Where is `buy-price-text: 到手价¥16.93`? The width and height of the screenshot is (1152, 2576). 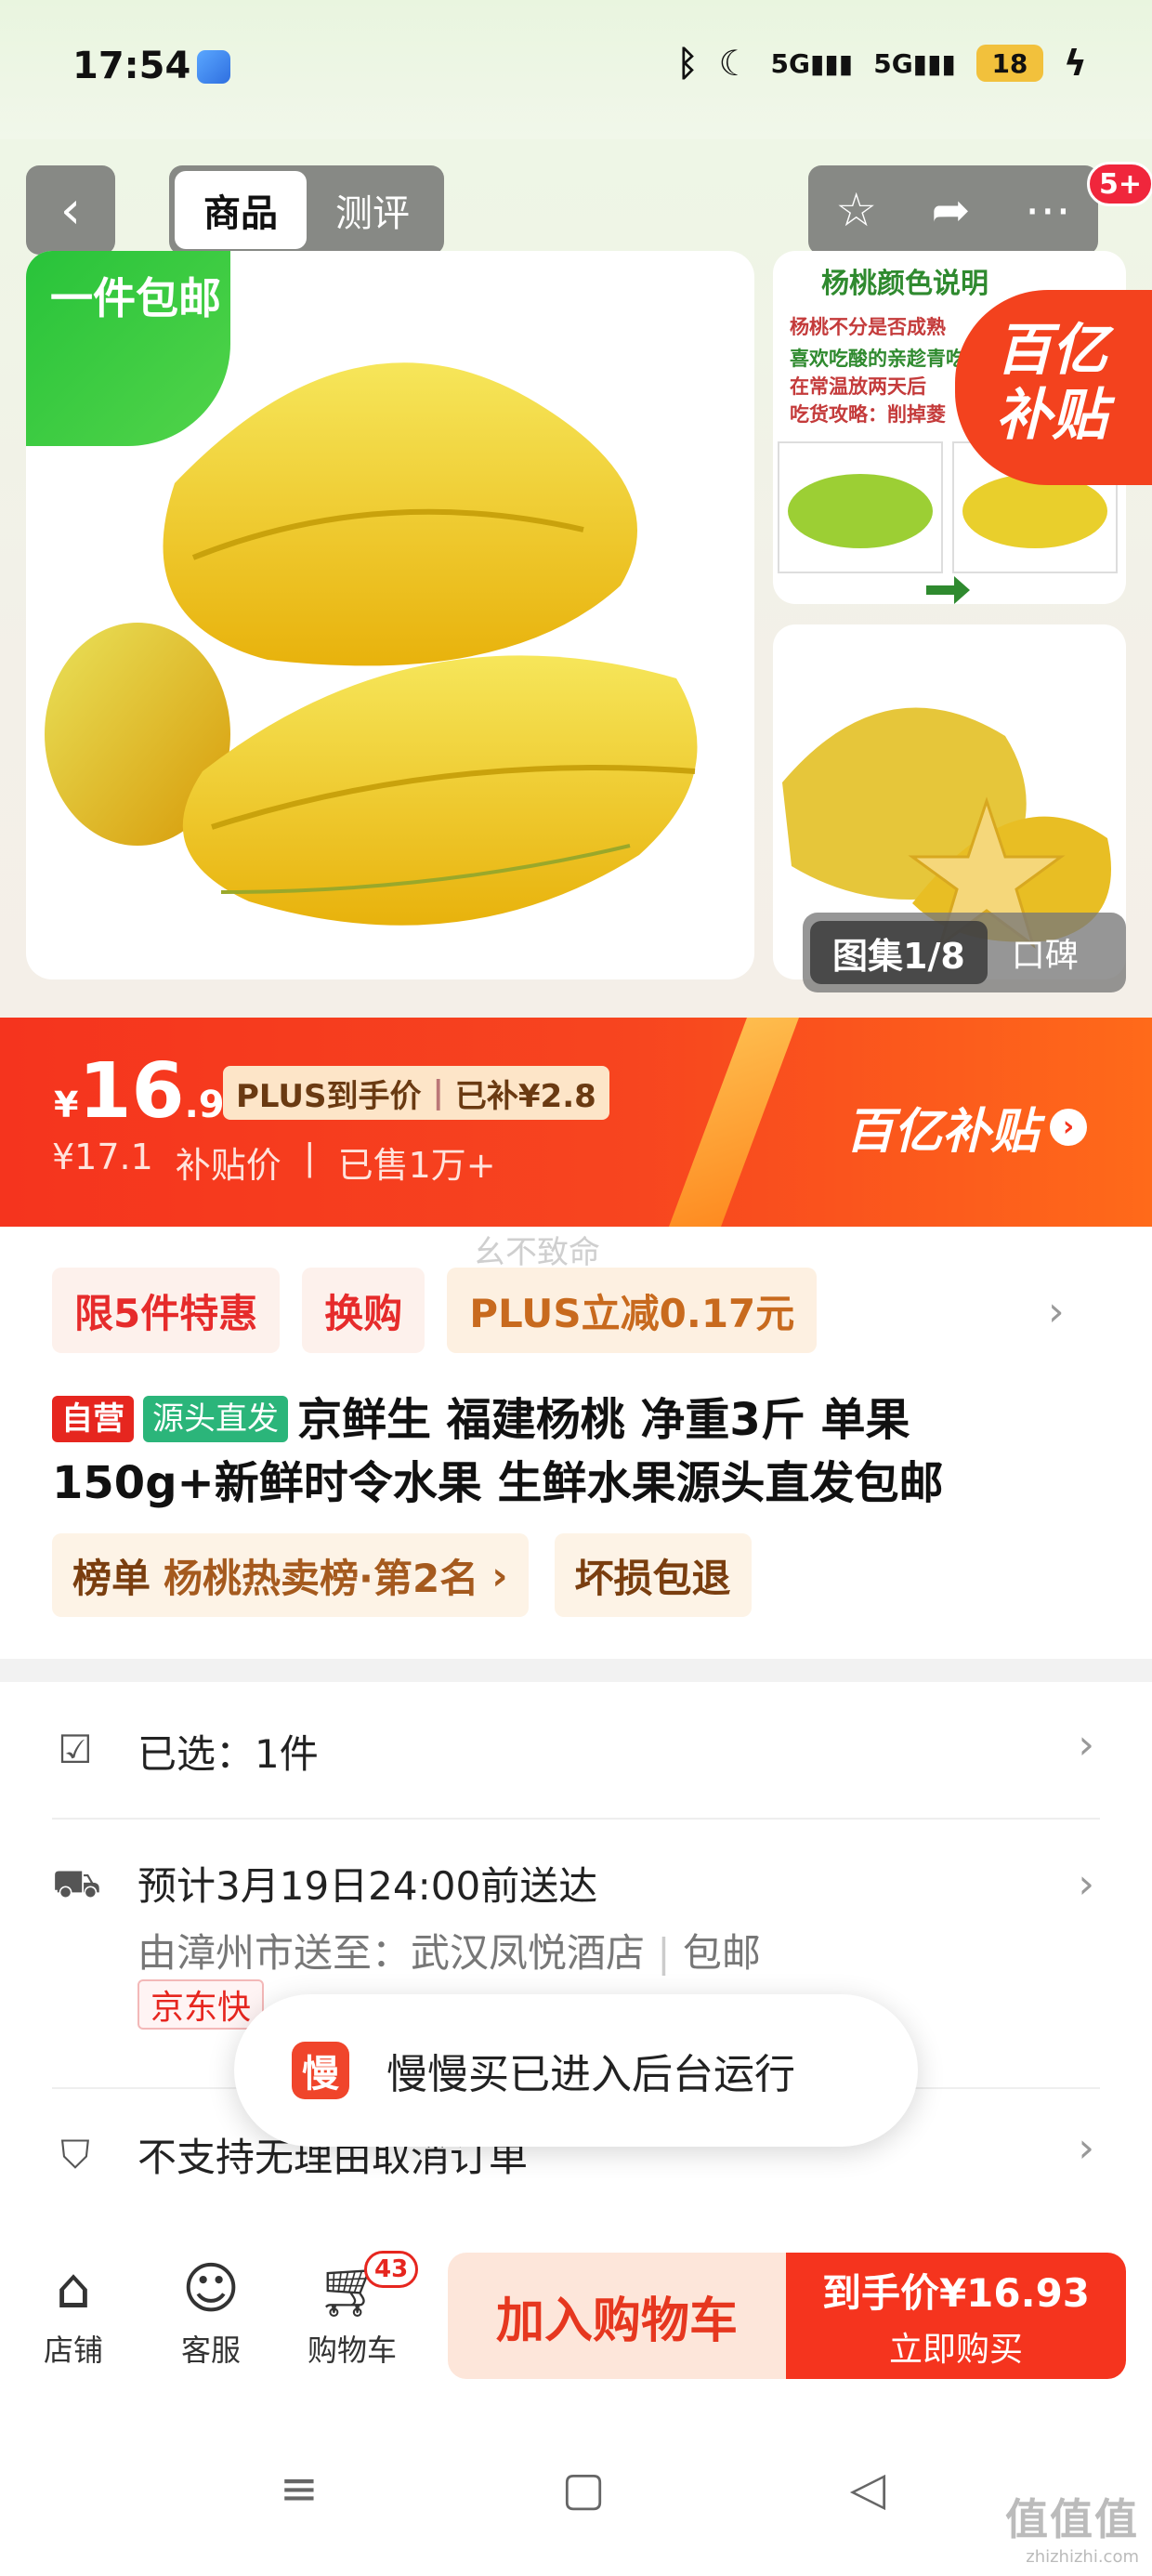
buy-price-text: 到手价¥16.93 is located at coordinates (956, 2292).